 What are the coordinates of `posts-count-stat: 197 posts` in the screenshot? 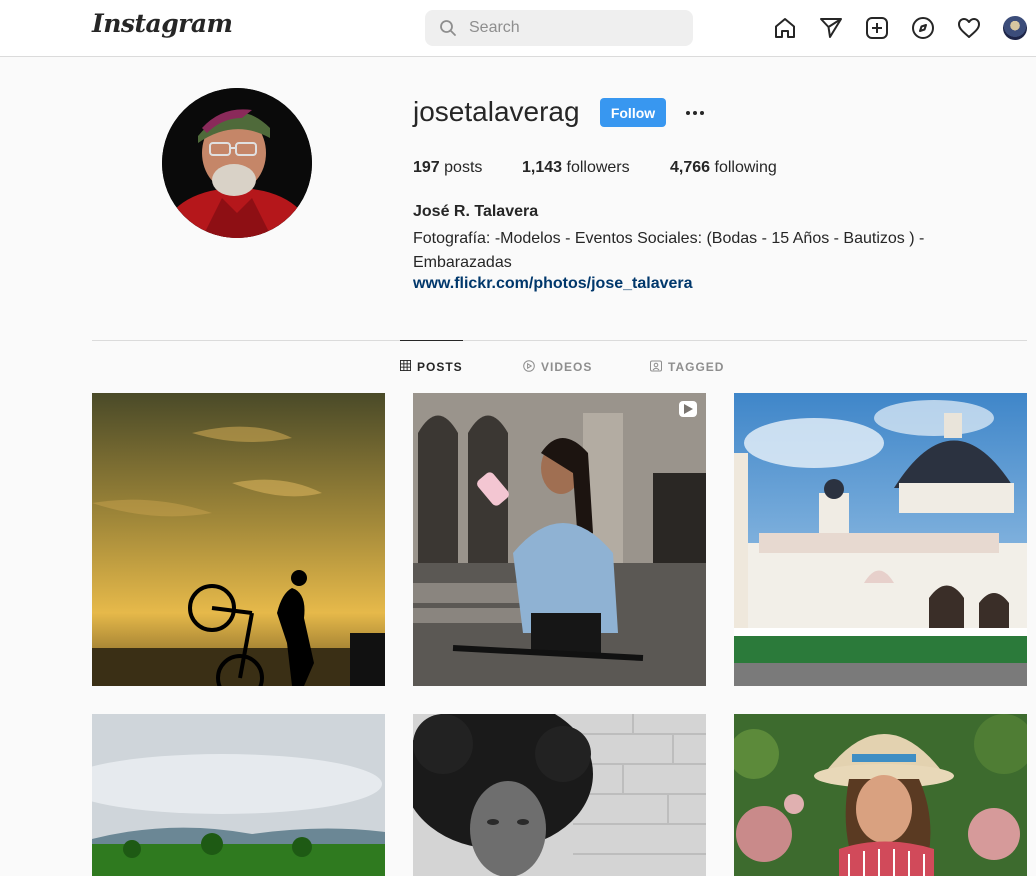 It's located at (447, 168).